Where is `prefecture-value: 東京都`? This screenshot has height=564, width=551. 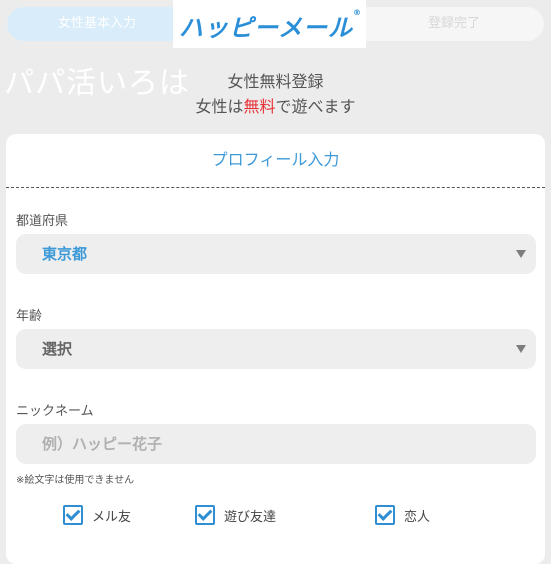
prefecture-value: 東京都 is located at coordinates (65, 254).